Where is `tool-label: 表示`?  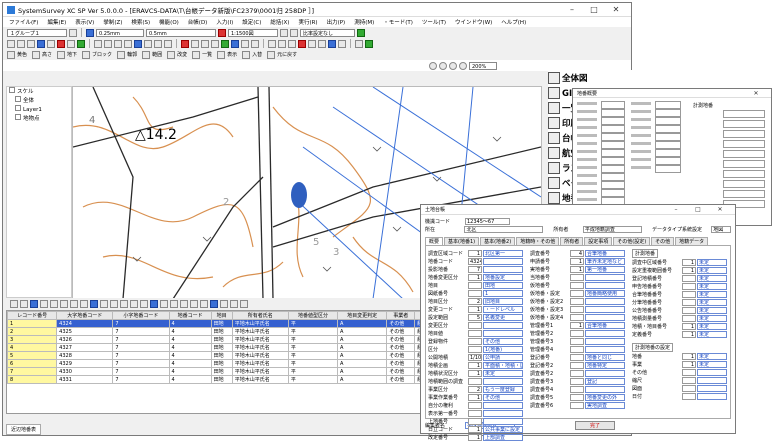 tool-label: 表示 is located at coordinates (232, 54).